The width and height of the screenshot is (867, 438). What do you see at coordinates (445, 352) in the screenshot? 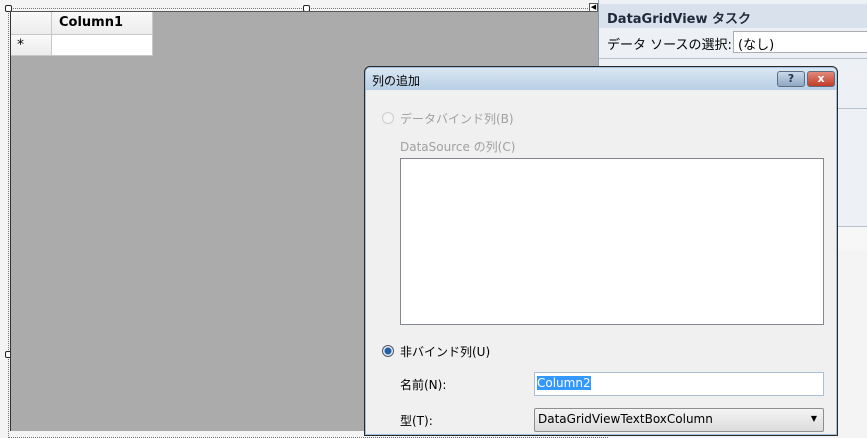
I see `unbound-column-label: 非バインド列(U)` at bounding box center [445, 352].